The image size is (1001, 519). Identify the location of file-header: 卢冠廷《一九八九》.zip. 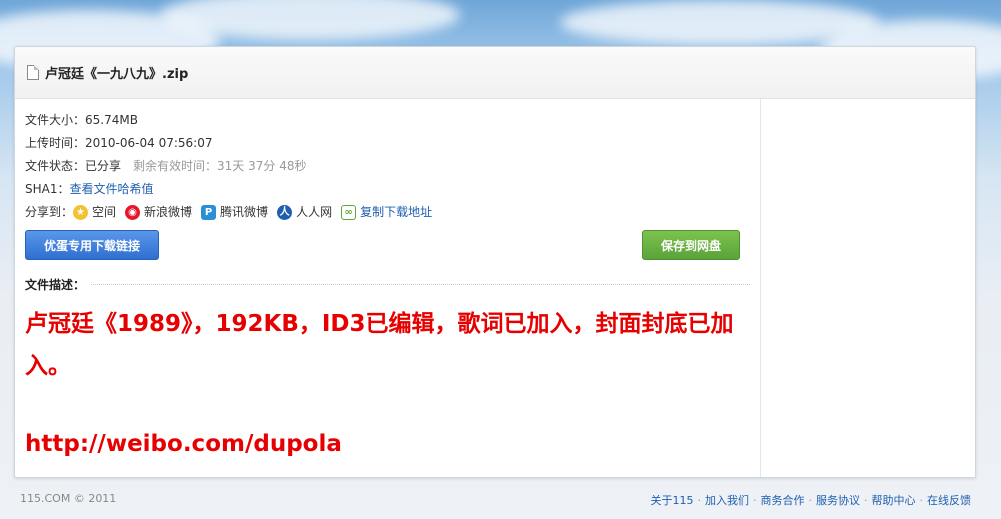
(495, 73).